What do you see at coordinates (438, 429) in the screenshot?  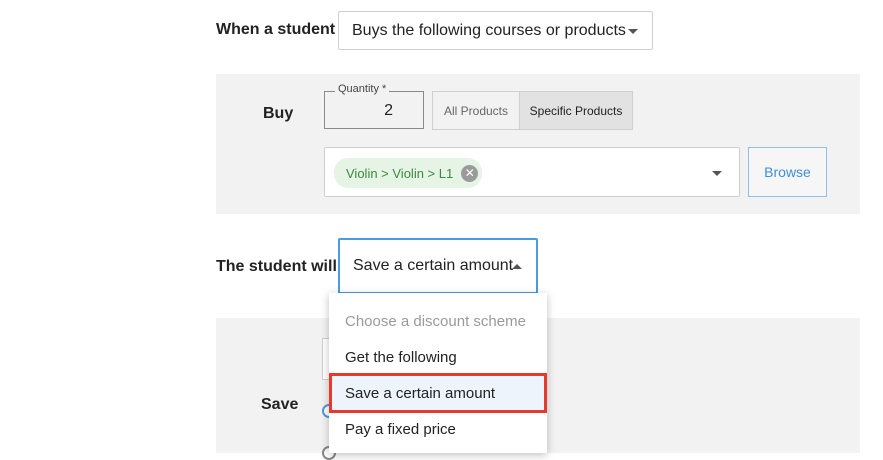 I see `dropdown-option-fixed-price: Pay a fixed price` at bounding box center [438, 429].